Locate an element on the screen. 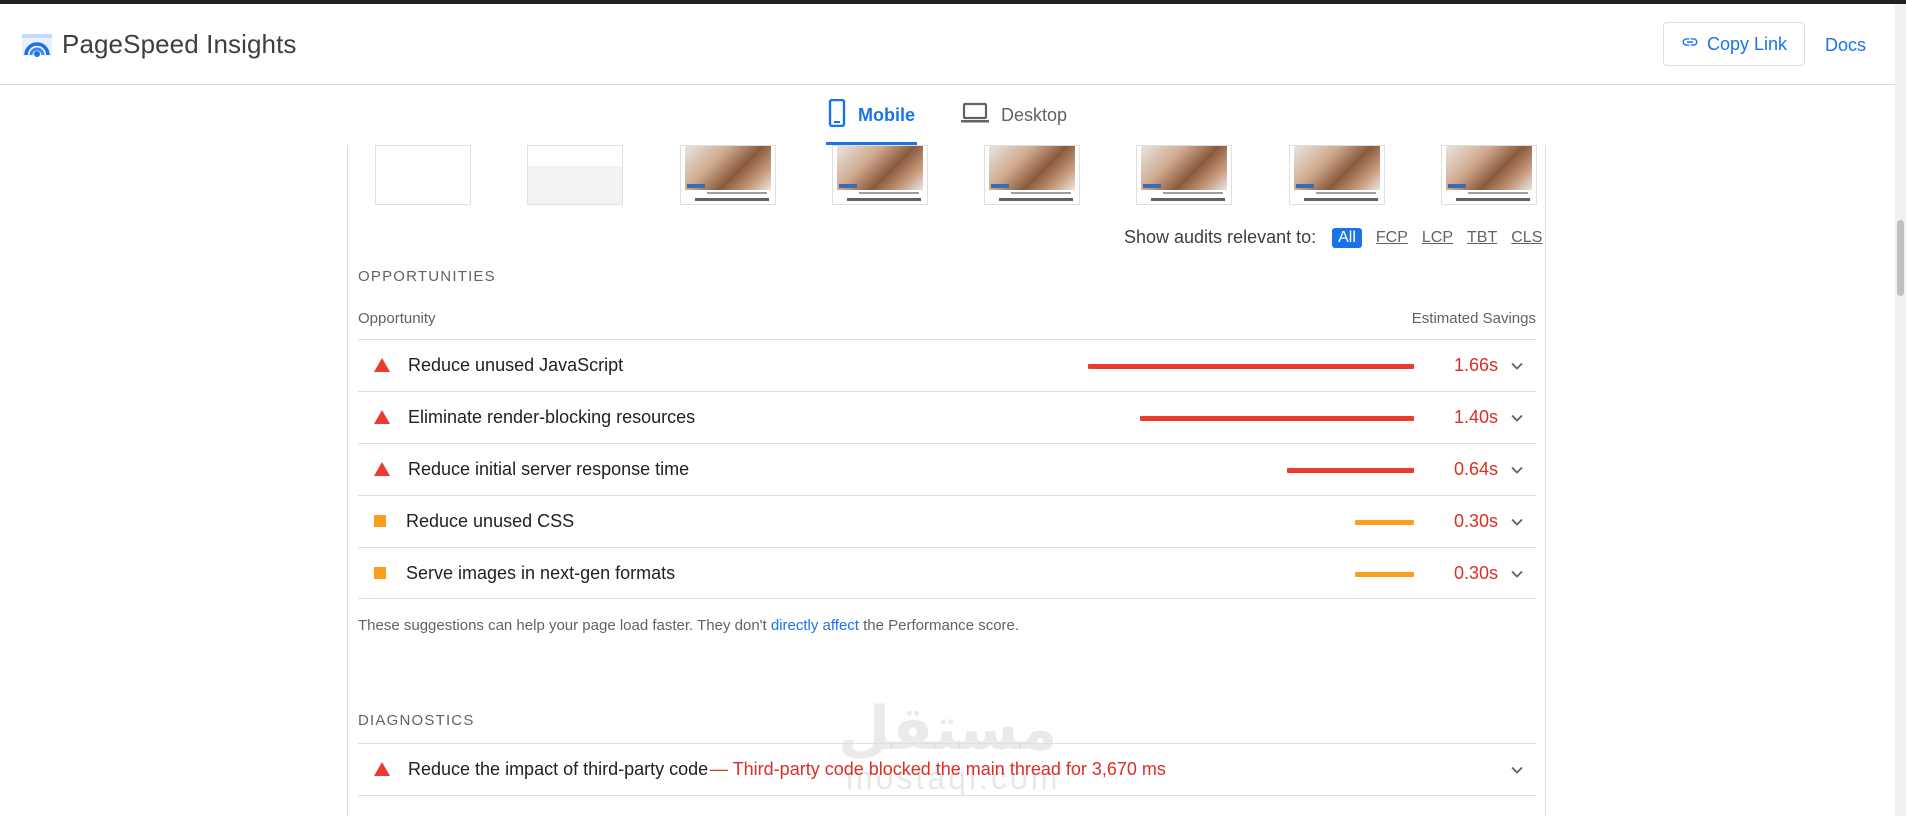 The image size is (1906, 816). diagnostics-heading: DIAGNOSTICS is located at coordinates (416, 720).